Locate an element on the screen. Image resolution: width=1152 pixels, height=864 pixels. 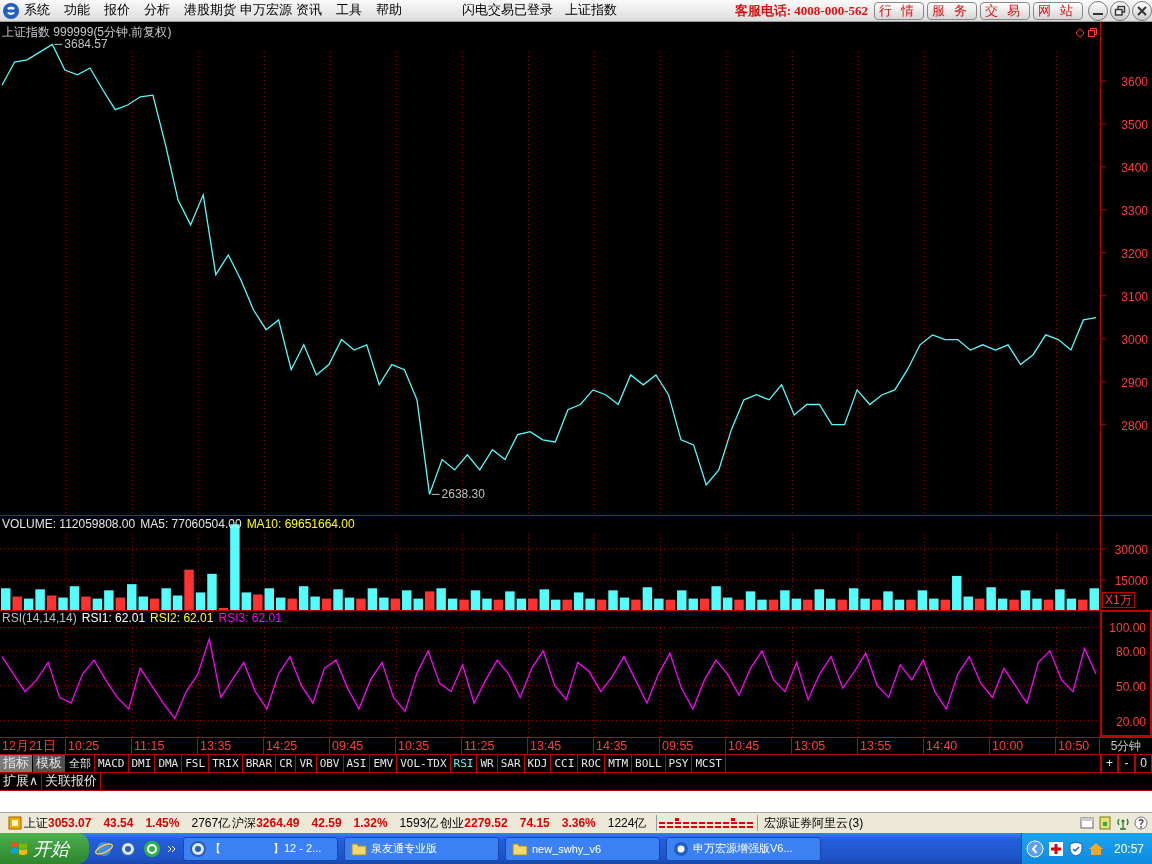
time-label: 13:35 is located at coordinates (231, 746).